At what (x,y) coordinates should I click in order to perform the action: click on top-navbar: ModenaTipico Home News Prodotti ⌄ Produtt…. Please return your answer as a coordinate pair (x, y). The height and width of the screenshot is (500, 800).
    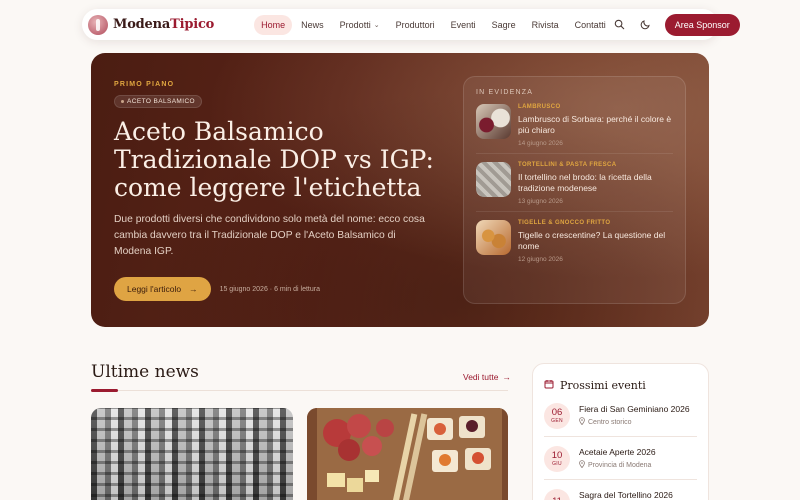
    Looking at the image, I should click on (411, 24).